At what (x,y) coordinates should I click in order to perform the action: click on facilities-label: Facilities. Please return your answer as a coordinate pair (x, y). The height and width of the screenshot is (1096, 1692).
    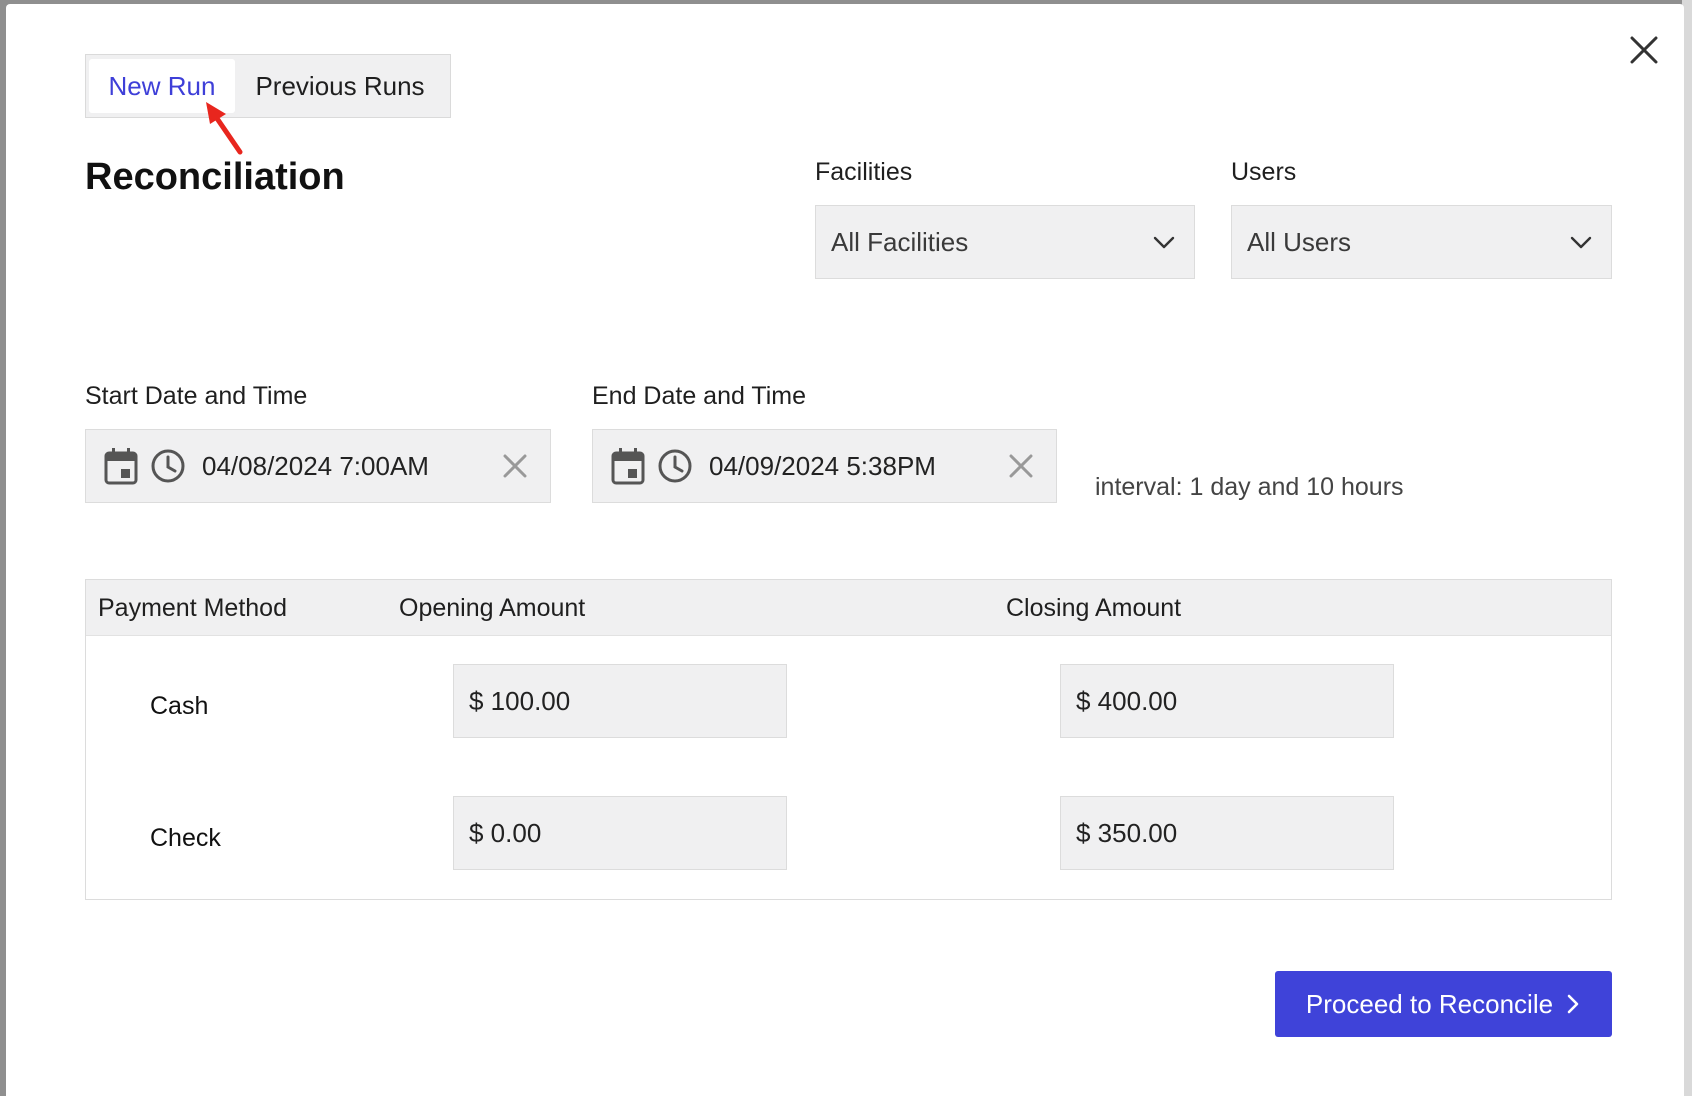
    Looking at the image, I should click on (864, 172).